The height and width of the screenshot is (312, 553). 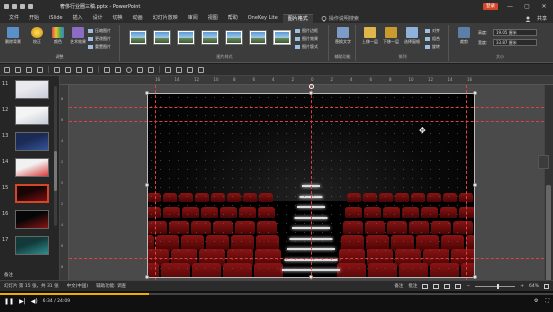 What do you see at coordinates (129, 69) in the screenshot?
I see `oval-icon` at bounding box center [129, 69].